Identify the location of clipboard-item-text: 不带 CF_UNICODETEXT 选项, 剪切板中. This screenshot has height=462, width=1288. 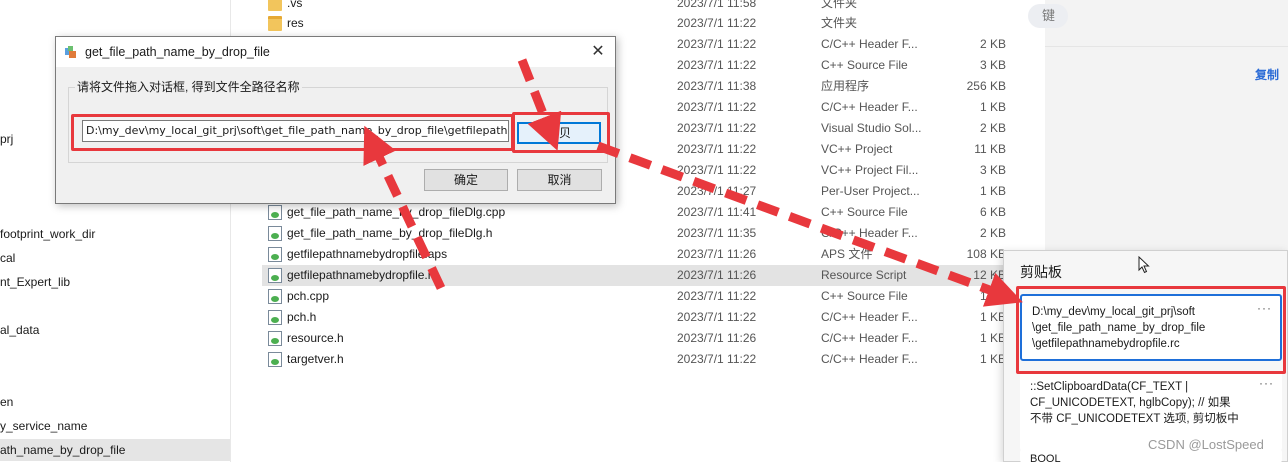
(1134, 419).